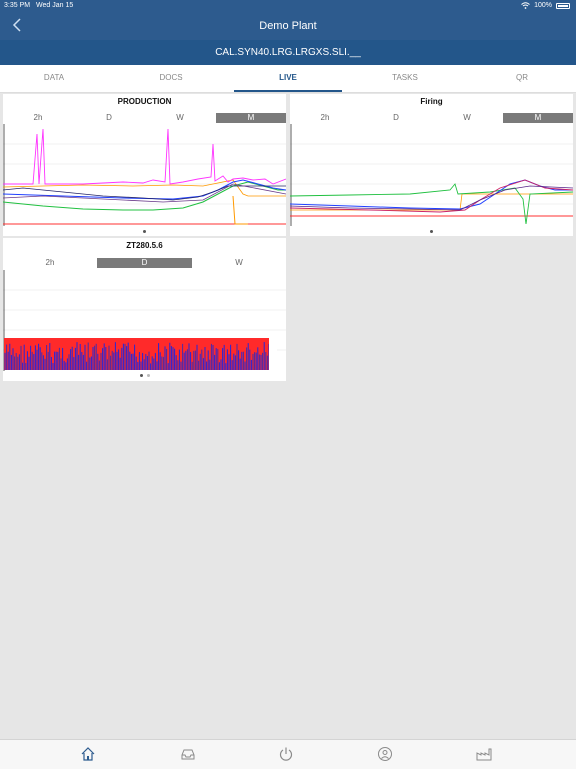 The image size is (576, 769). Describe the element at coordinates (55, 5) in the screenshot. I see `status-date: Wed Jan 15` at that location.